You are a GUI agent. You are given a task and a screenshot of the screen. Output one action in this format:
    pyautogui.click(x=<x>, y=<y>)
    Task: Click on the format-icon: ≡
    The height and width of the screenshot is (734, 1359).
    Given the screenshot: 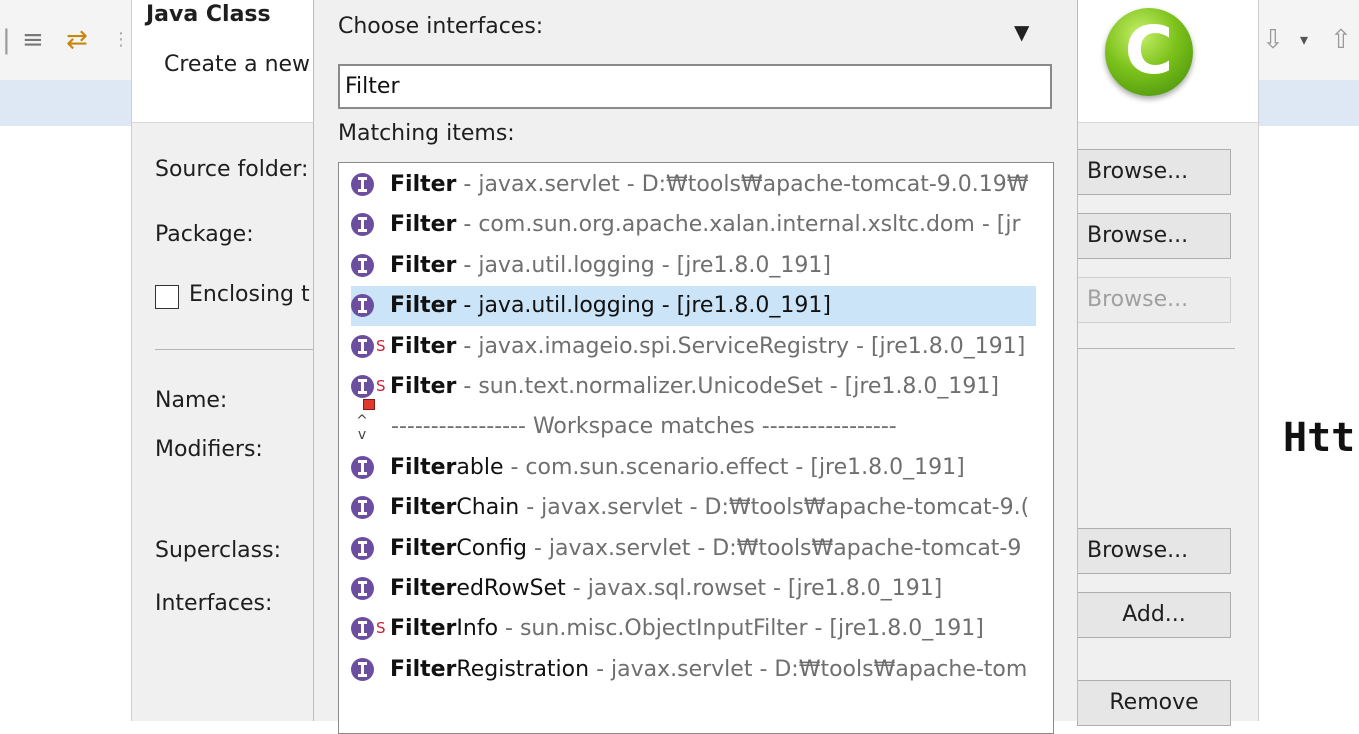 What is the action you would take?
    pyautogui.click(x=33, y=40)
    